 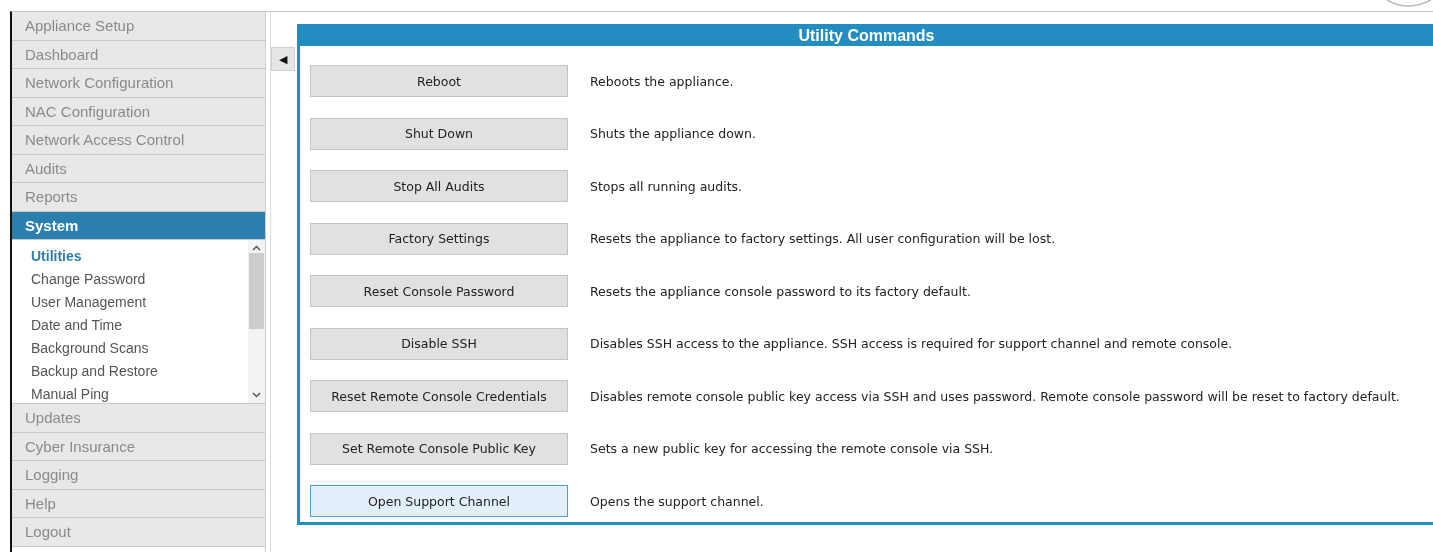 What do you see at coordinates (130, 347) in the screenshot?
I see `submenu-item: Background Scans` at bounding box center [130, 347].